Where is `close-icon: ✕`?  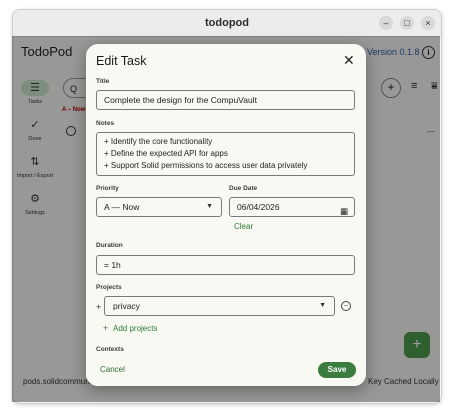
close-icon: ✕ is located at coordinates (349, 60).